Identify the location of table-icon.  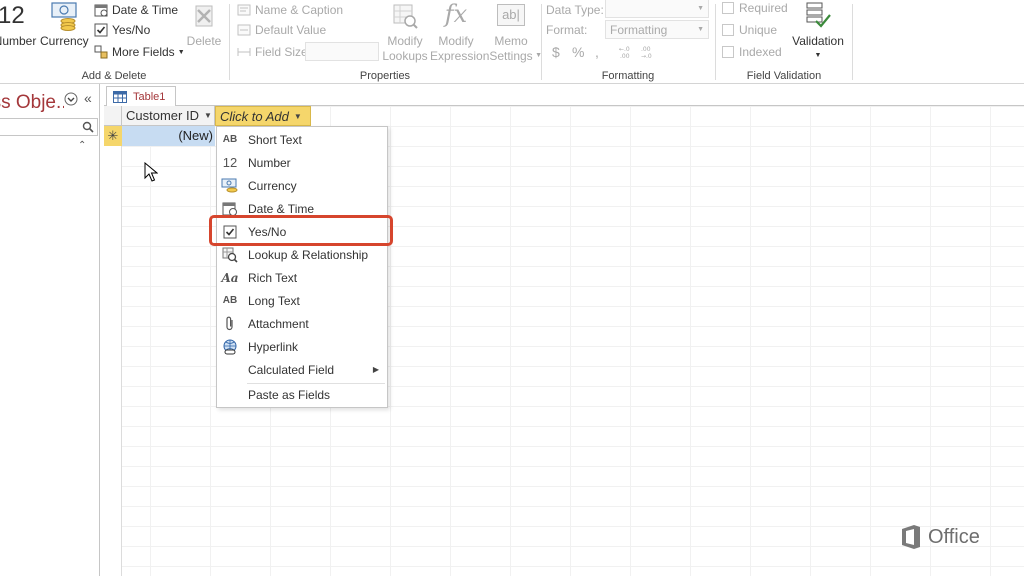
(120, 96).